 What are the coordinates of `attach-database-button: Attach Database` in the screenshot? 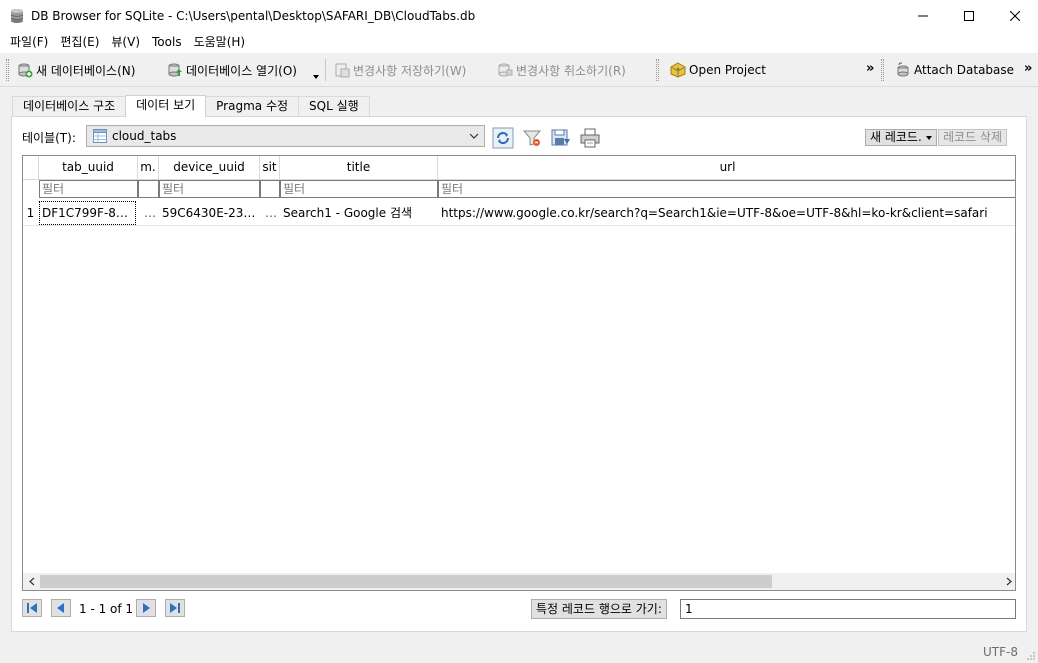 It's located at (954, 70).